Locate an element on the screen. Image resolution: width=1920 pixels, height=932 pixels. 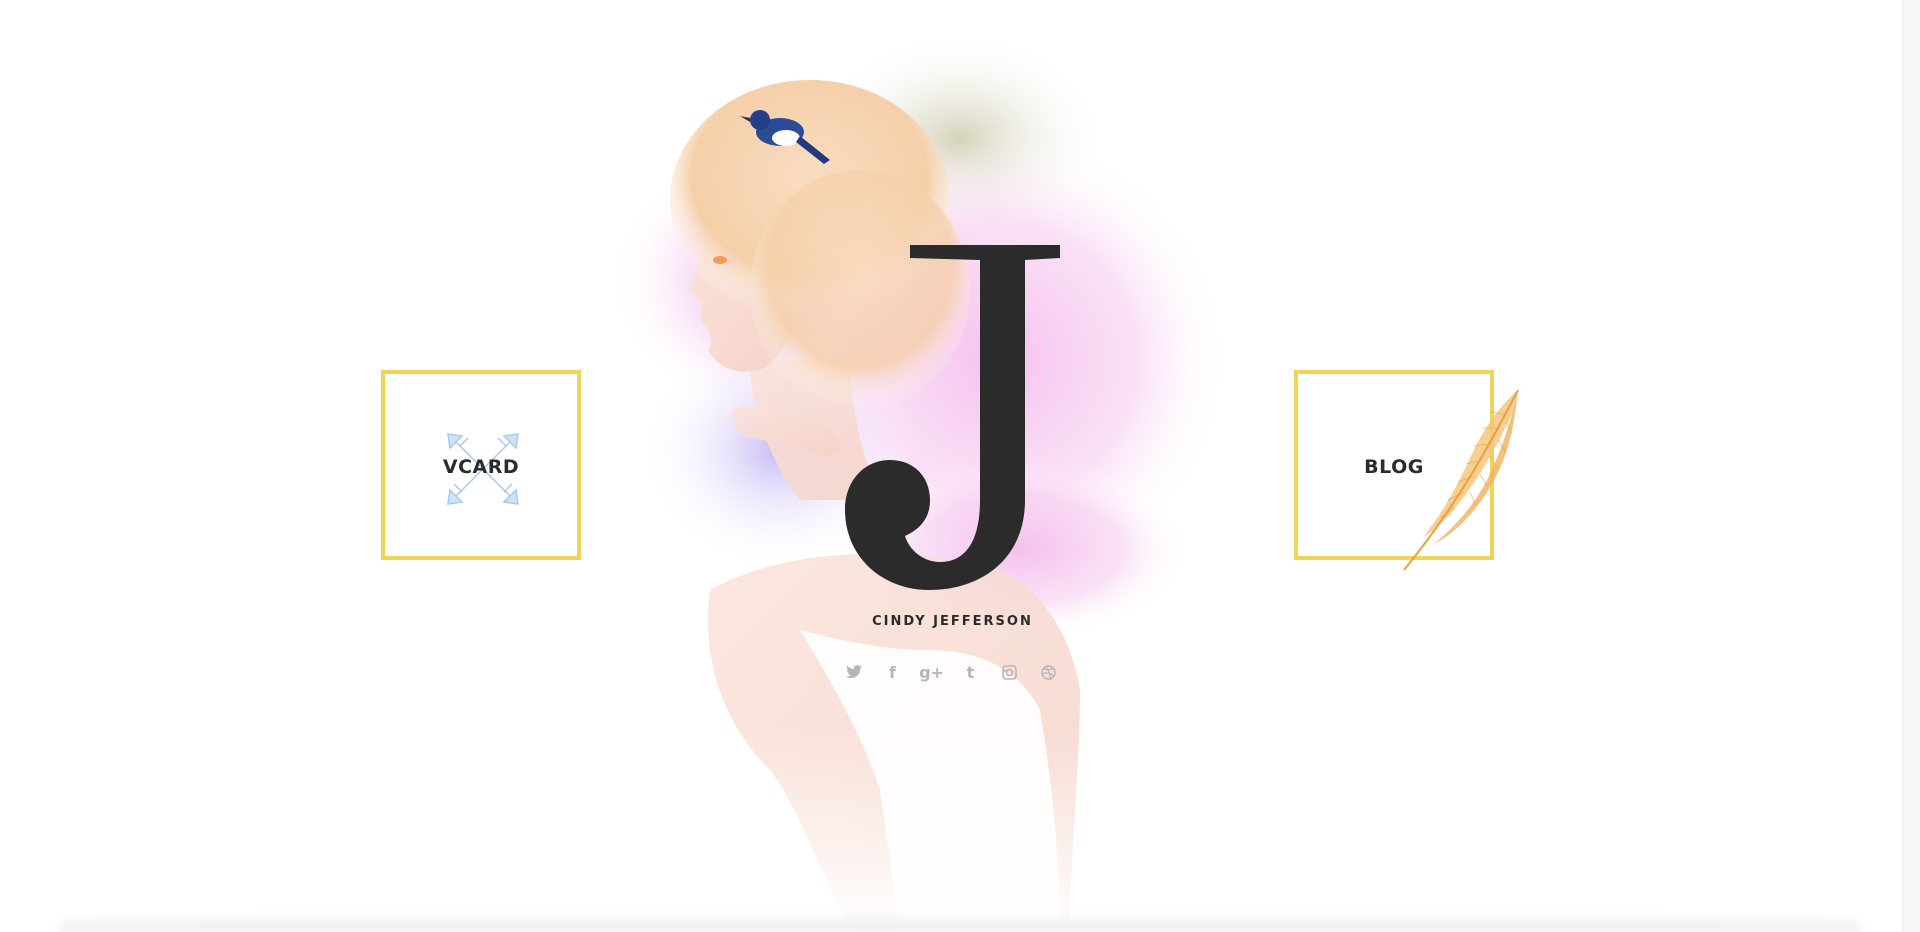
social-links: f g+ t is located at coordinates (951, 672).